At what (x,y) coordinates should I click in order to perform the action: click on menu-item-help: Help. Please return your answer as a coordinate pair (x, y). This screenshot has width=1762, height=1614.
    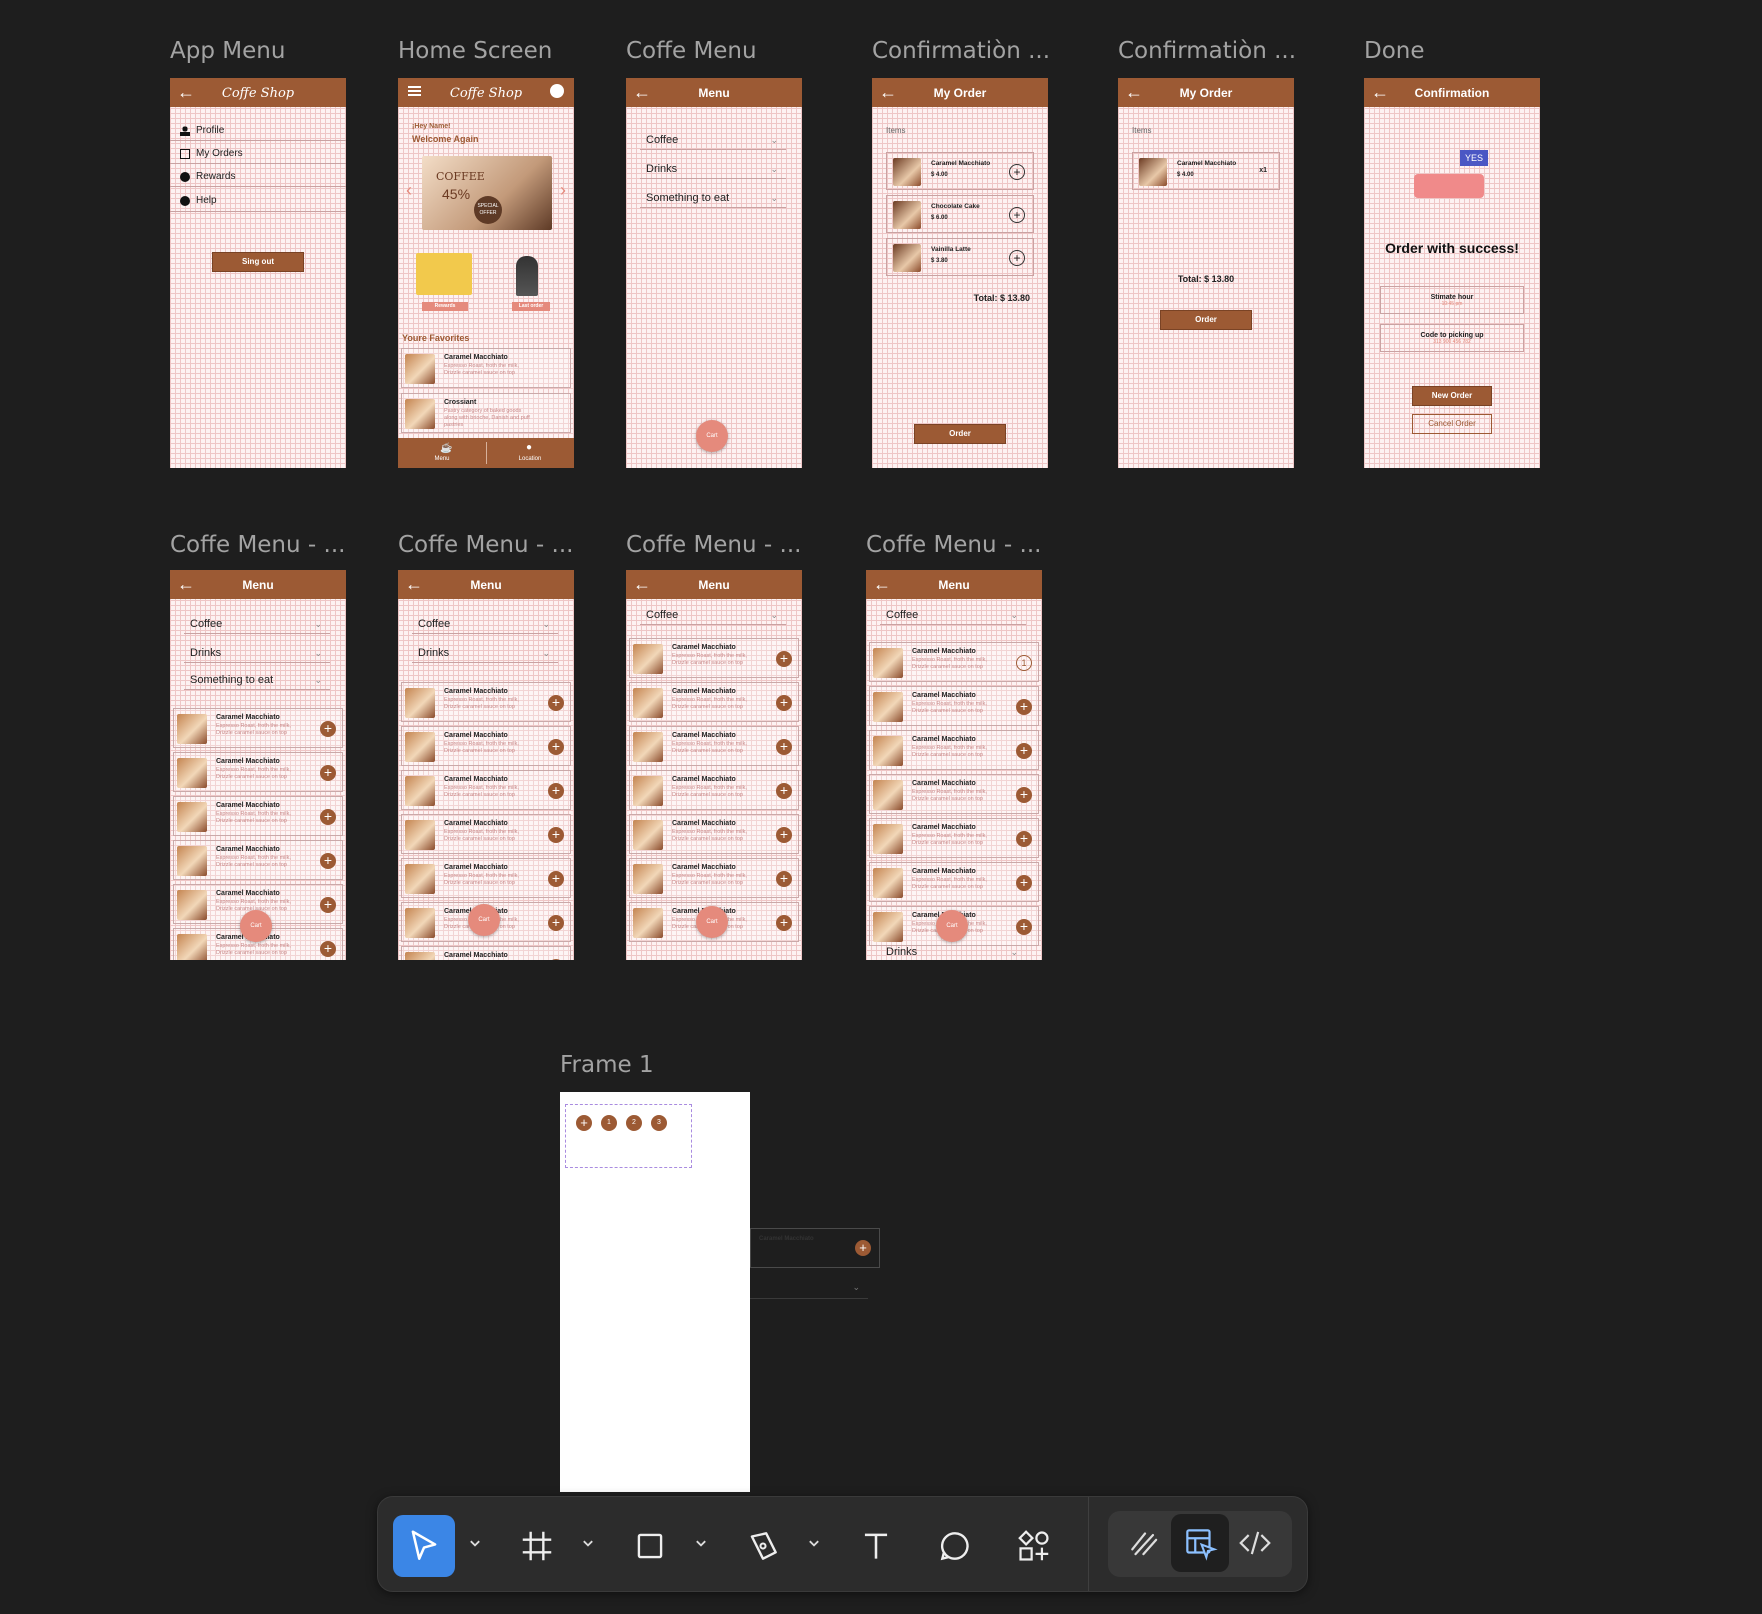
    Looking at the image, I should click on (198, 200).